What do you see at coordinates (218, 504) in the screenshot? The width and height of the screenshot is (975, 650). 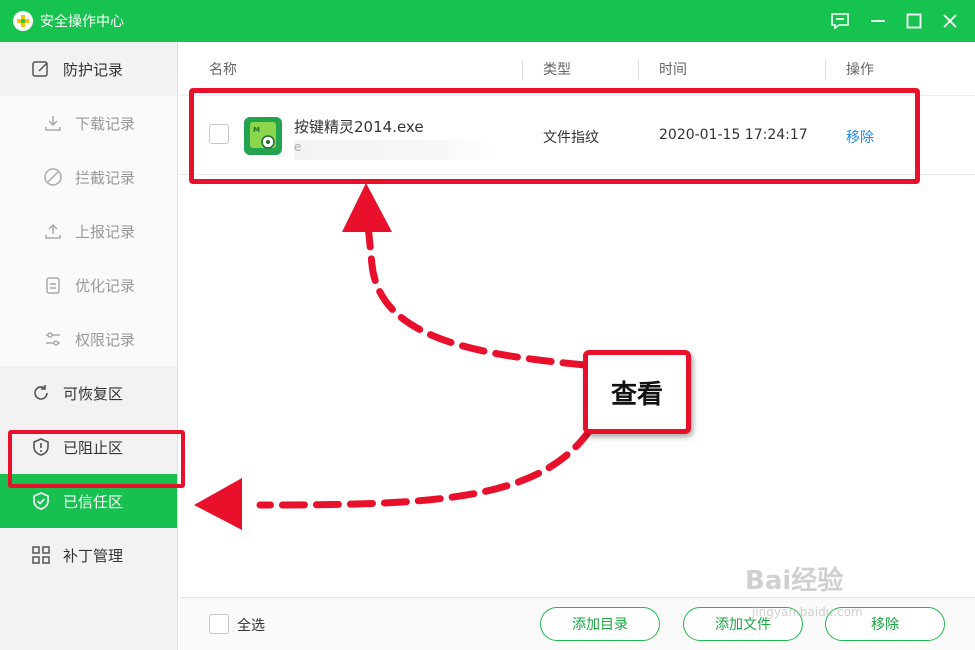 I see `arrow-head-left` at bounding box center [218, 504].